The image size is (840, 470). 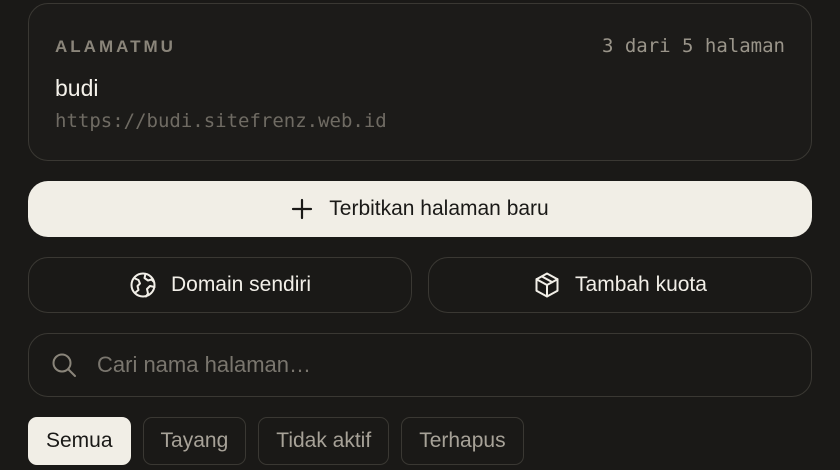 What do you see at coordinates (324, 441) in the screenshot?
I see `filter-chip-tidak-aktif: Tidak aktif` at bounding box center [324, 441].